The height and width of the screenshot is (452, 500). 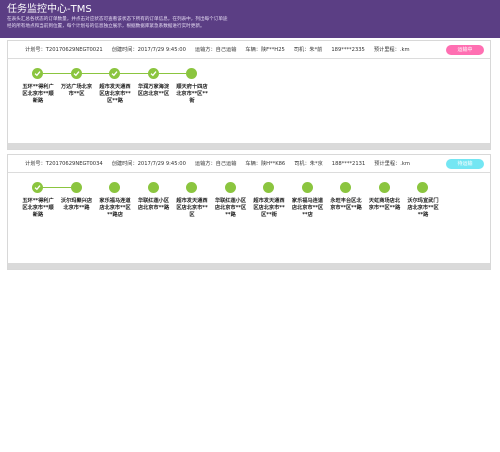 What do you see at coordinates (76, 204) in the screenshot?
I see `route-stop-label: 沃尔玛聚兴店北京市**路` at bounding box center [76, 204].